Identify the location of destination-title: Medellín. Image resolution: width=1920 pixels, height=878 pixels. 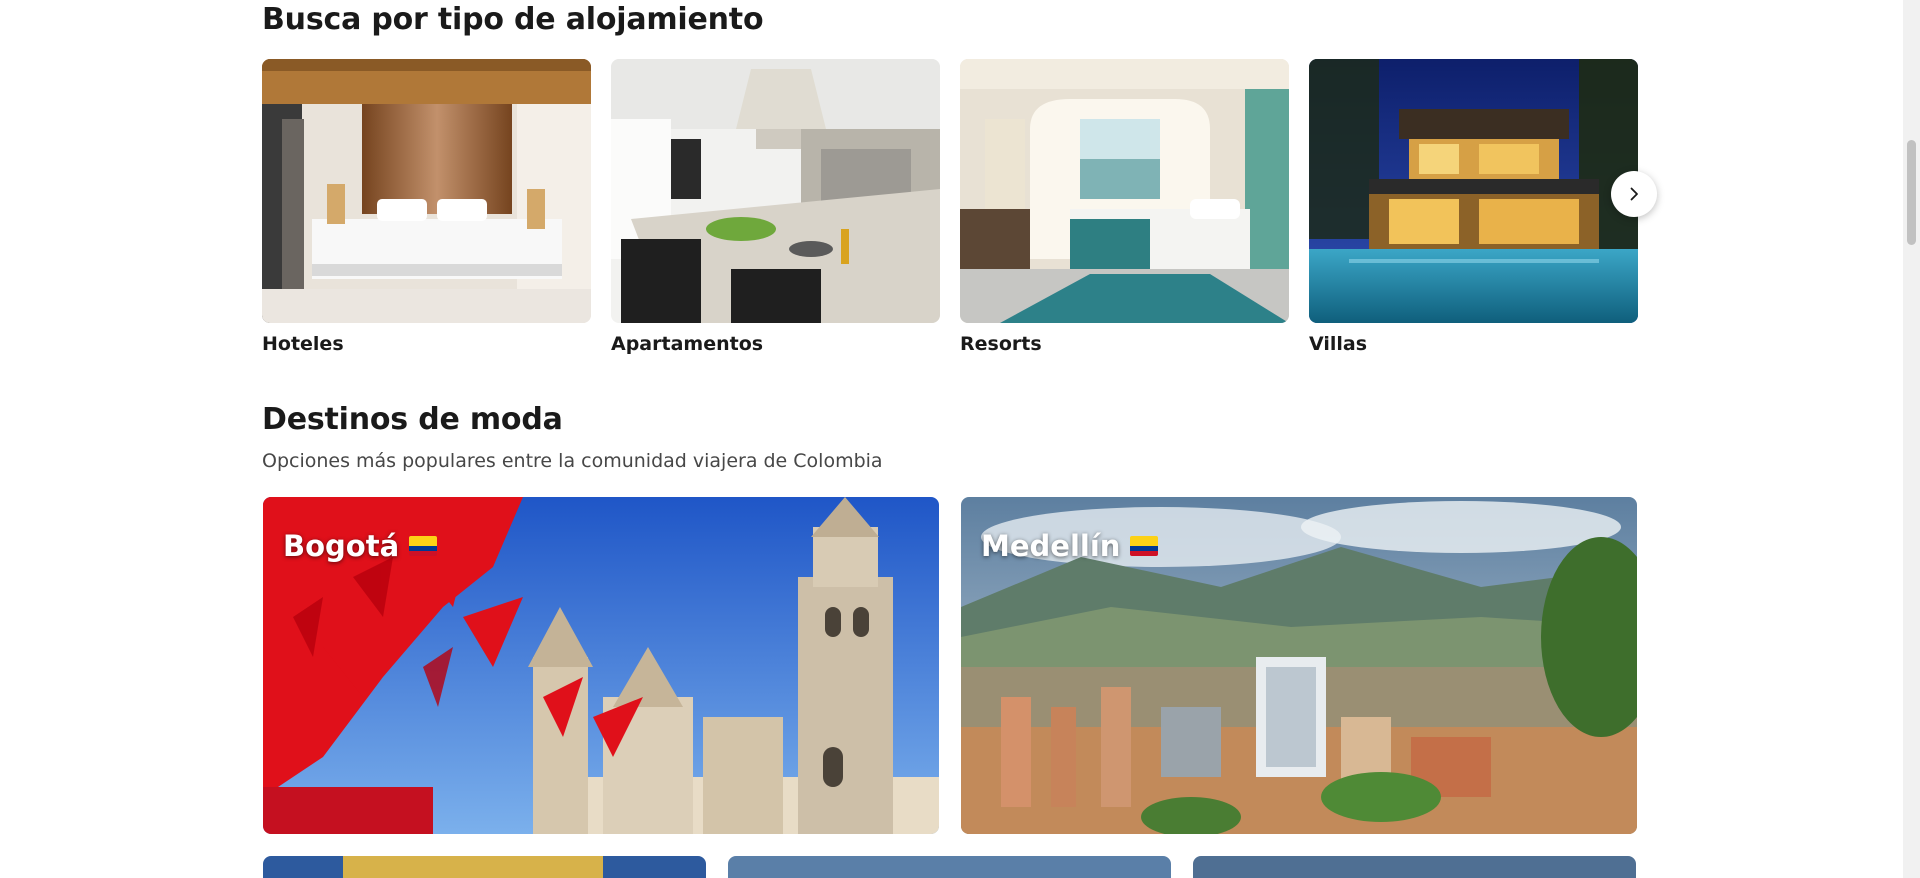
(1070, 546).